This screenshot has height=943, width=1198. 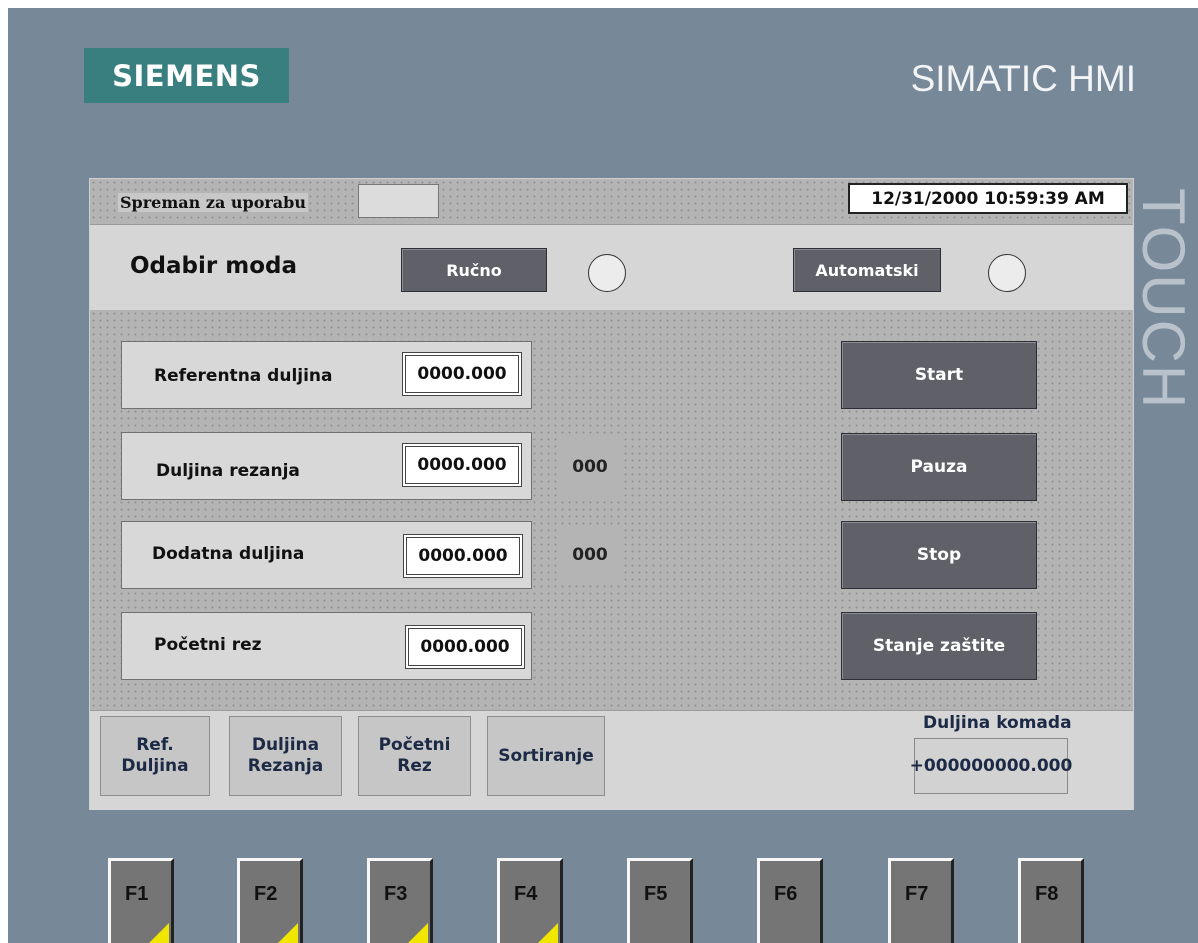 What do you see at coordinates (656, 894) in the screenshot?
I see `fkey-label: F5` at bounding box center [656, 894].